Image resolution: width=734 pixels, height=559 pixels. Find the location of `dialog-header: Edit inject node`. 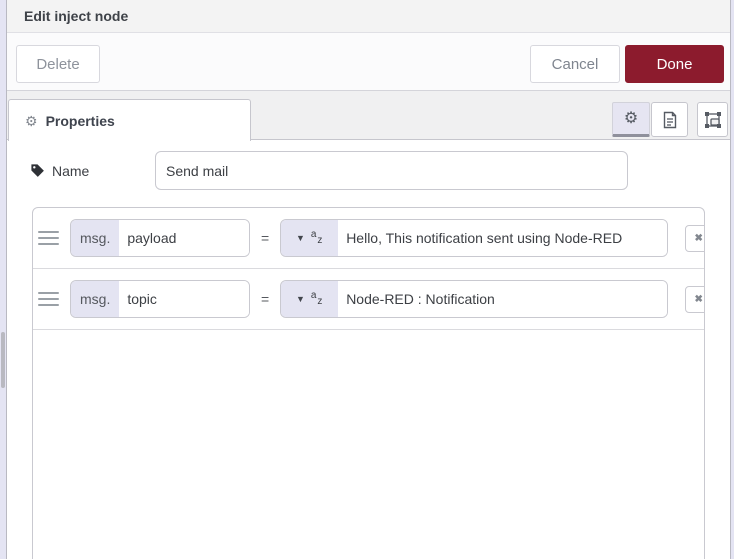

dialog-header: Edit inject node is located at coordinates (368, 16).